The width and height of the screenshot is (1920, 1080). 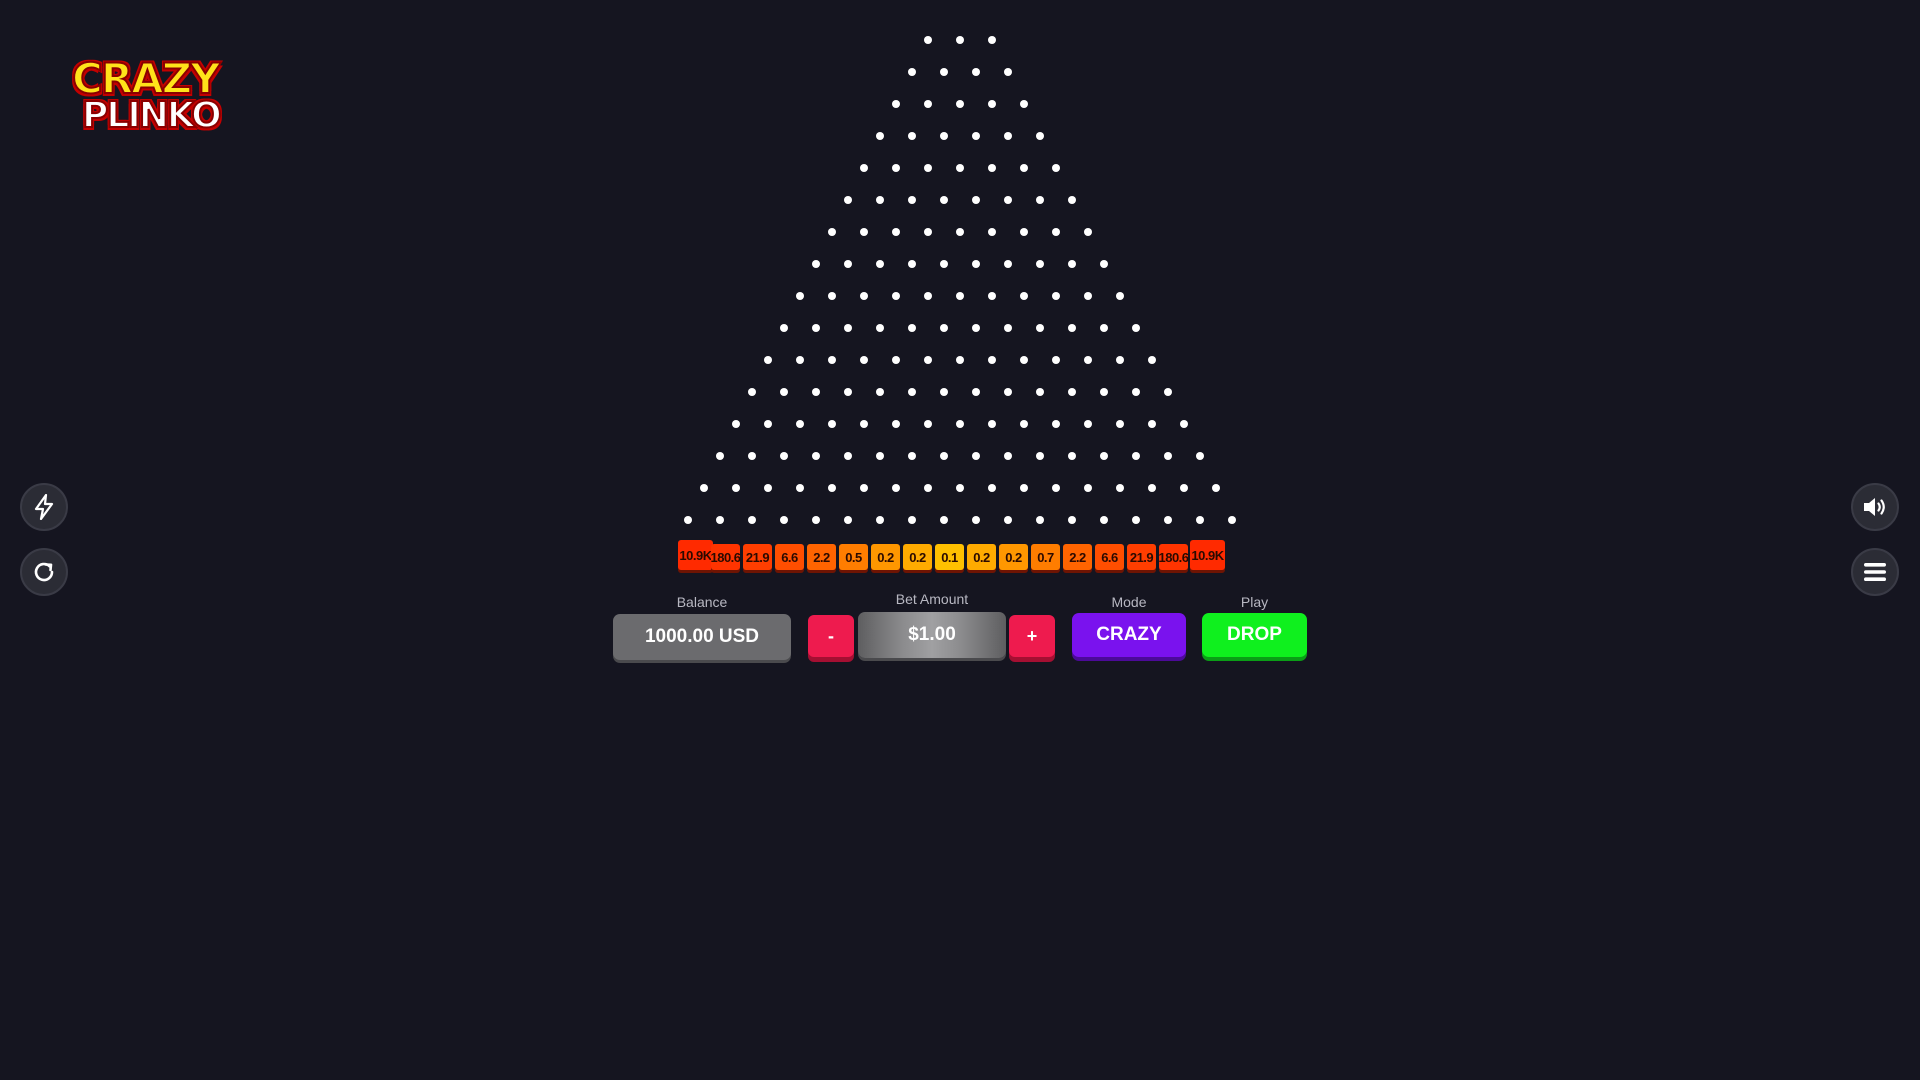 I want to click on increase-bet-button: +, so click(x=1032, y=636).